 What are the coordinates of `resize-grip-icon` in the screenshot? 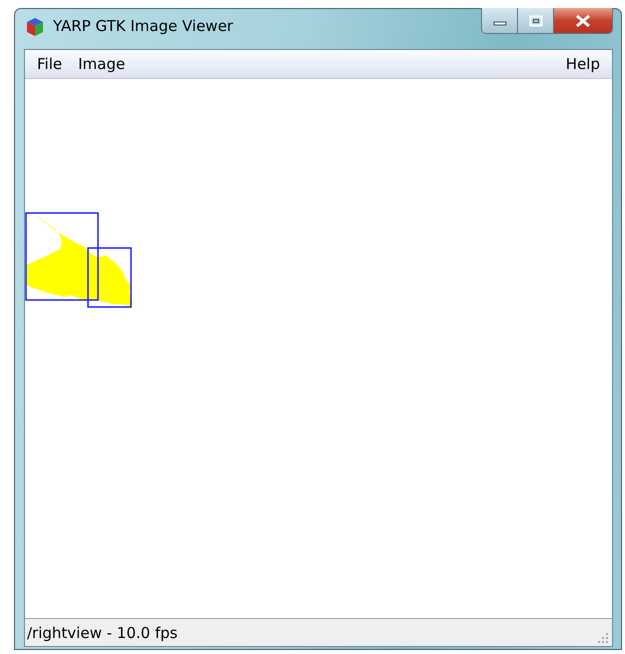 It's located at (603, 638).